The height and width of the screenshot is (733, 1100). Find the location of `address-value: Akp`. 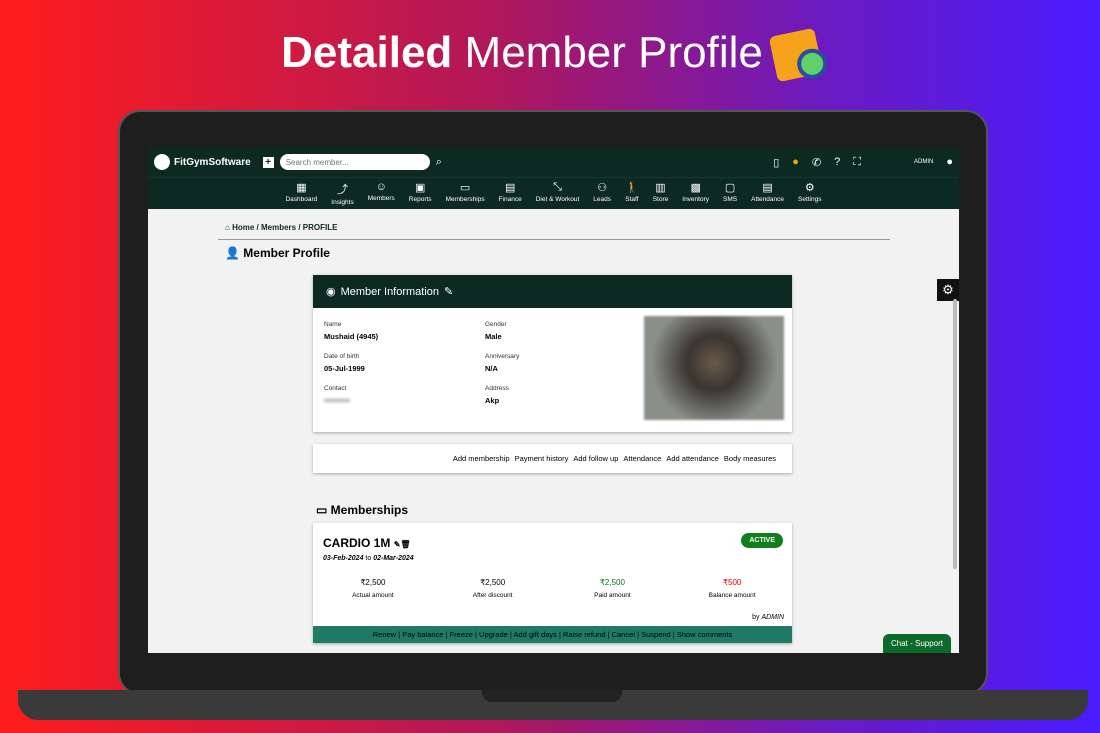

address-value: Akp is located at coordinates (492, 400).